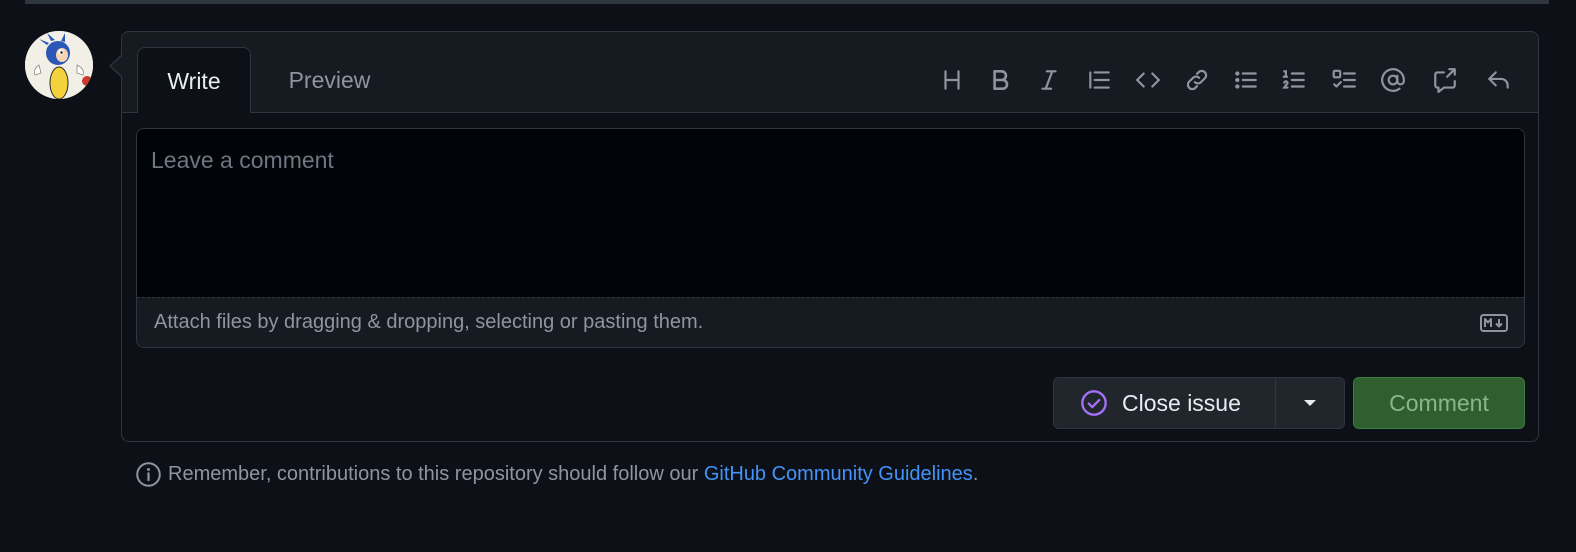 This screenshot has height=552, width=1576. Describe the element at coordinates (1197, 80) in the screenshot. I see `link-icon` at that location.